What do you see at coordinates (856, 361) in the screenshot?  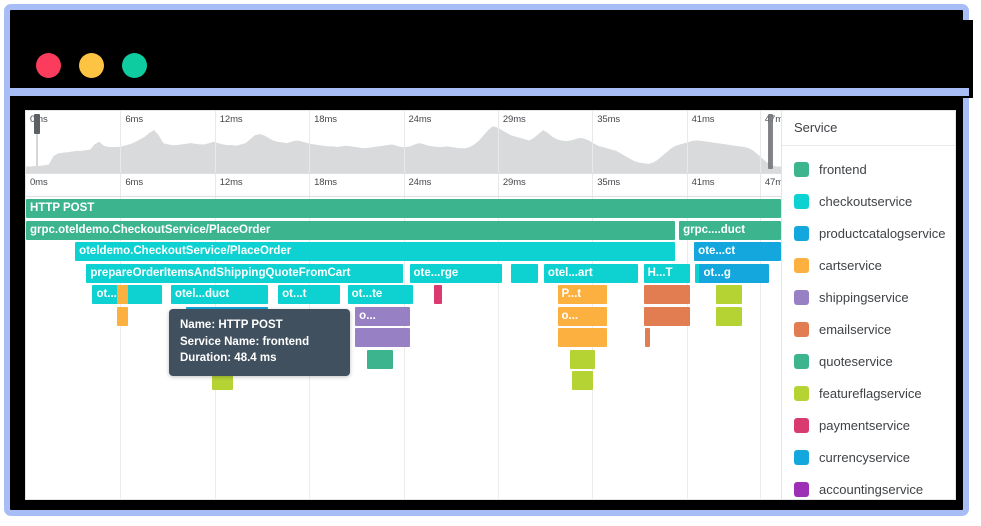 I see `legend-item-label: quoteservice` at bounding box center [856, 361].